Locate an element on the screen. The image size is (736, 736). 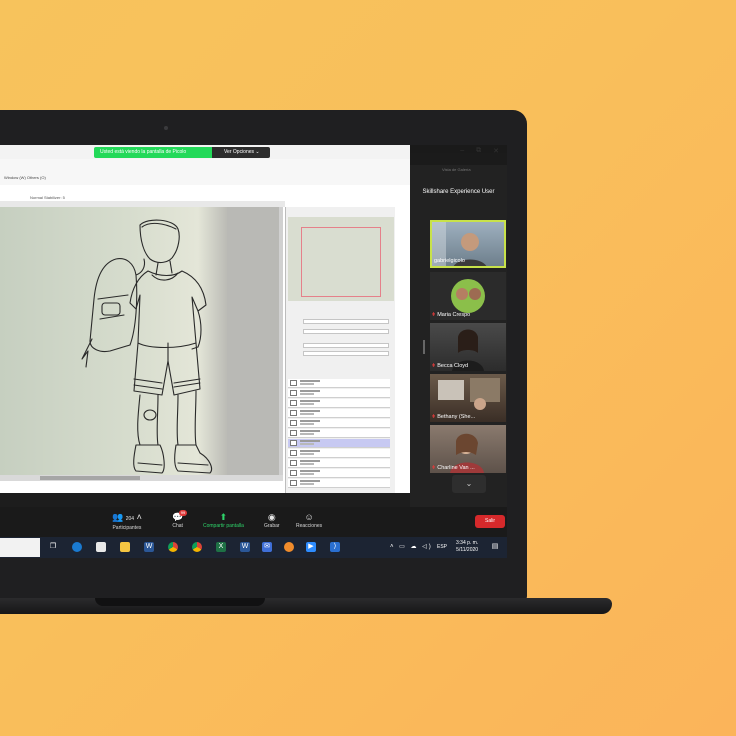
folder-icon is located at coordinates (125, 547).